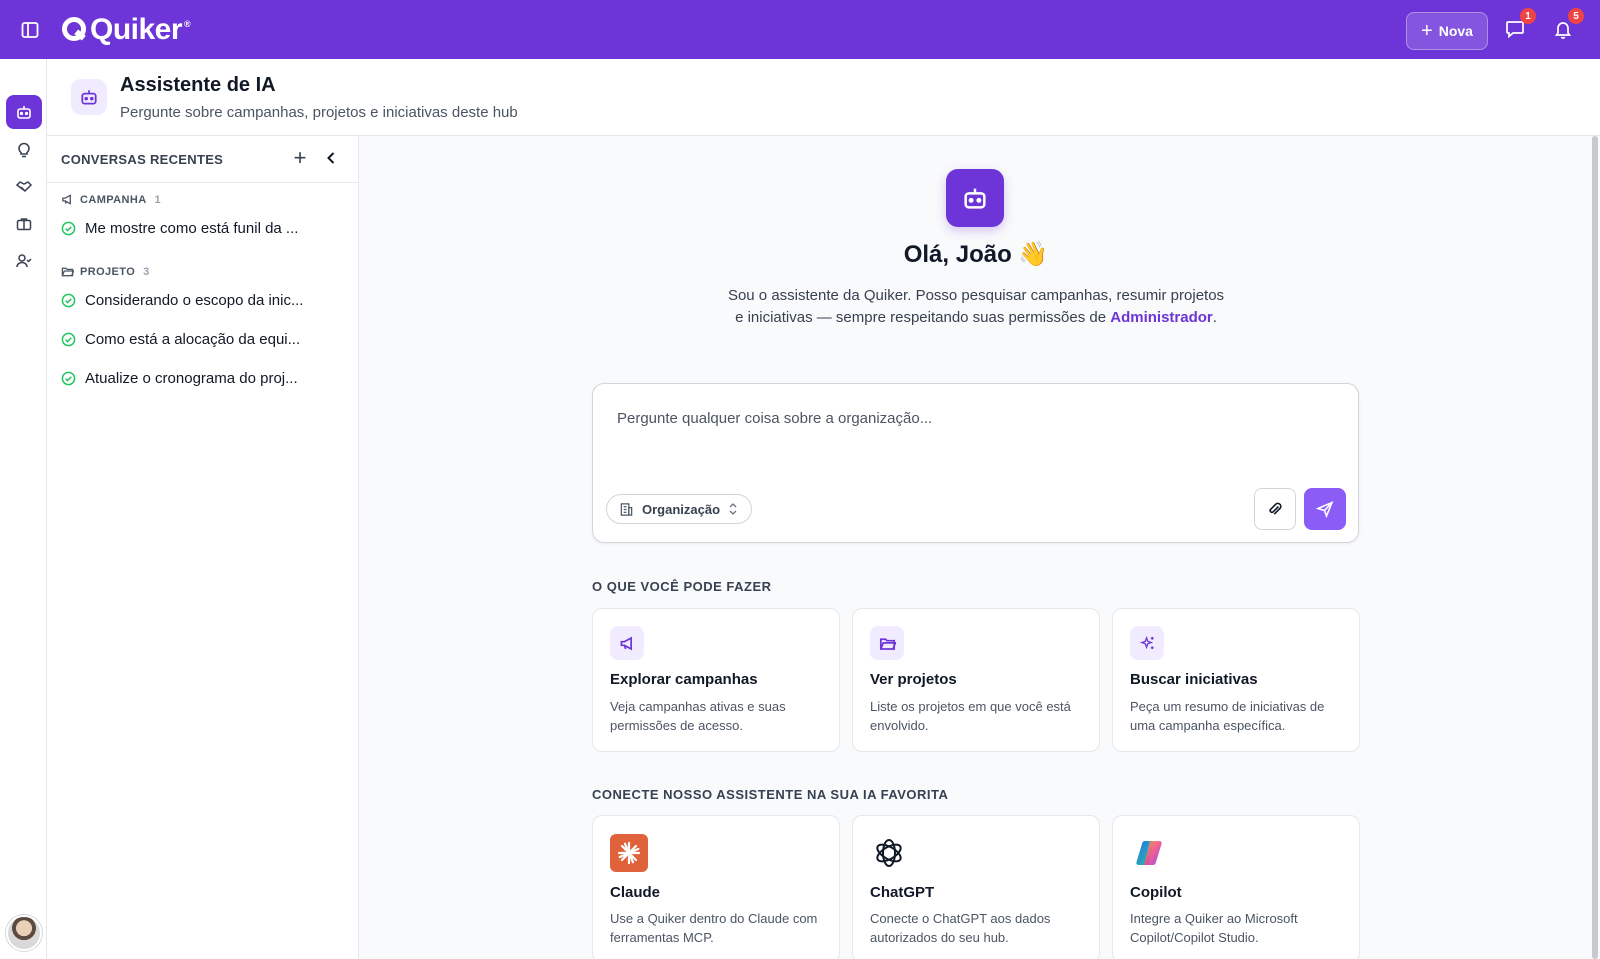  What do you see at coordinates (187, 24) in the screenshot?
I see `brand-registered-mark: ®` at bounding box center [187, 24].